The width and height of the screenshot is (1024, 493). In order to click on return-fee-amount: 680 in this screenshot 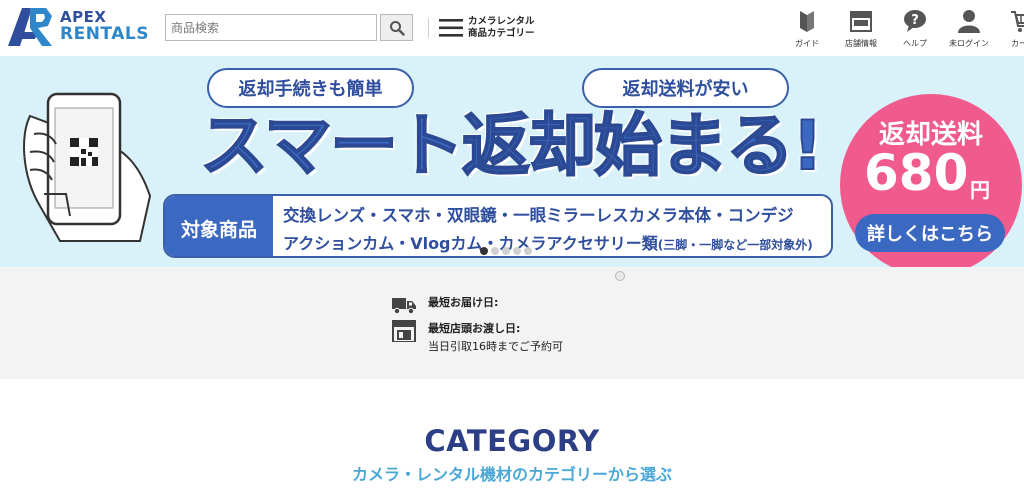, I will do `click(916, 173)`.